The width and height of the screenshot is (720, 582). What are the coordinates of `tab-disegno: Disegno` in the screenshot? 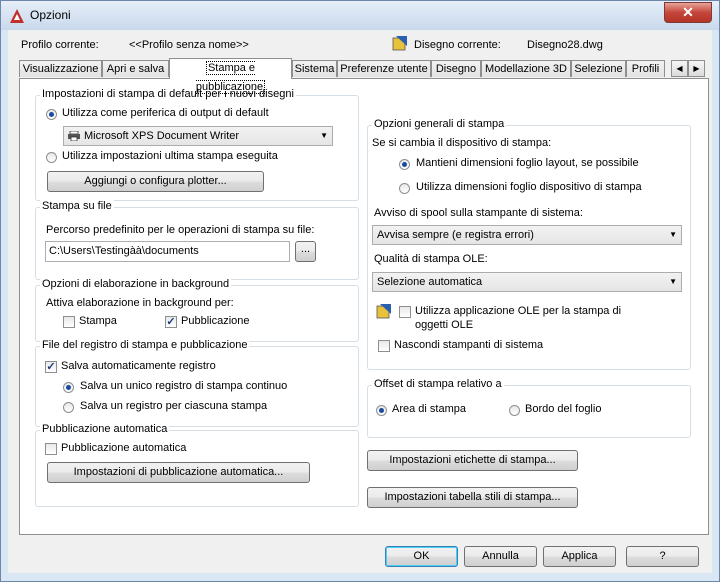 It's located at (456, 68).